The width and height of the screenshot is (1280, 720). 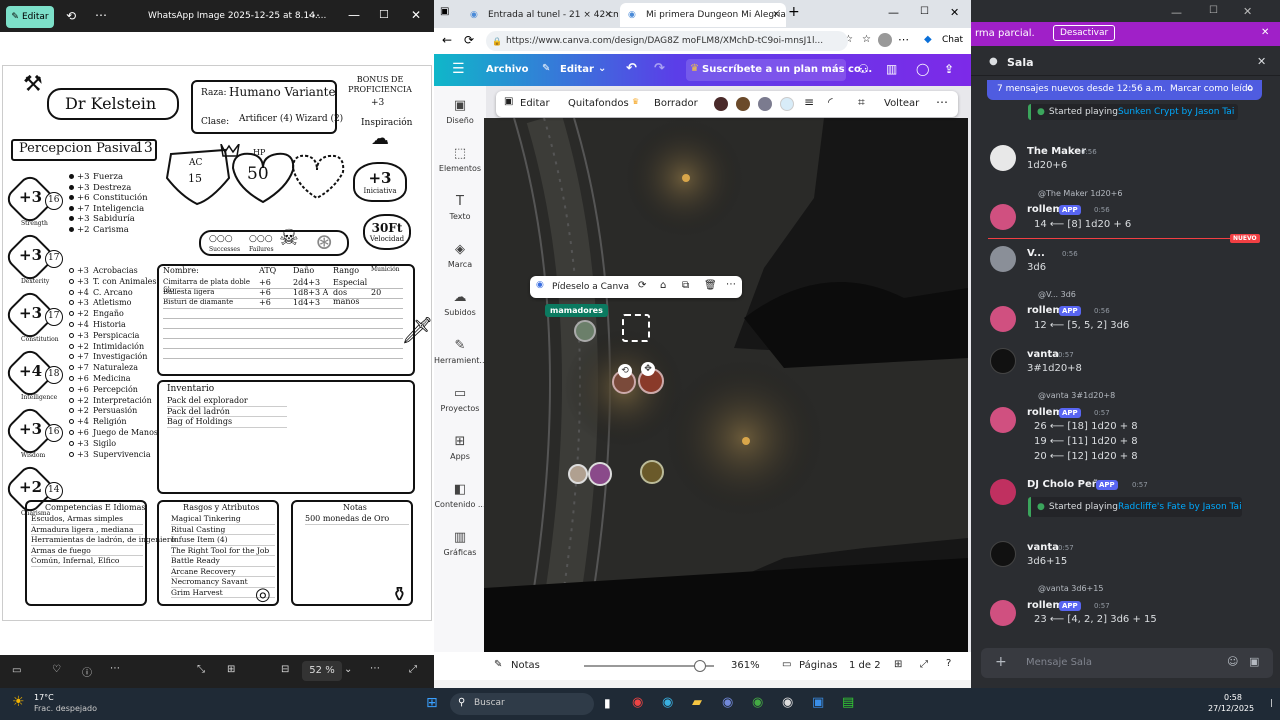 I want to click on redo-icon: ↷, so click(x=659, y=68).